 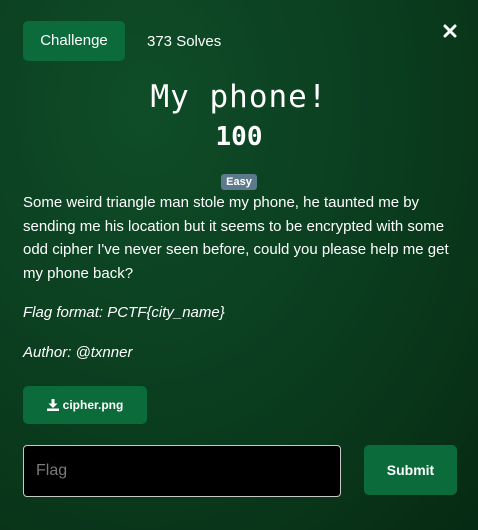 What do you see at coordinates (450, 31) in the screenshot?
I see `close-icon` at bounding box center [450, 31].